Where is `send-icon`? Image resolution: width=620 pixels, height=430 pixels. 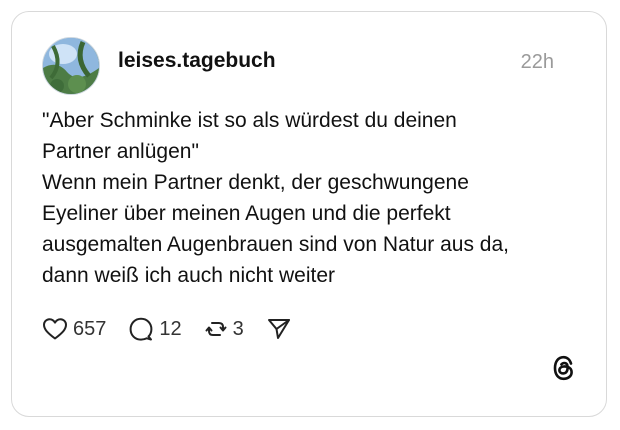
send-icon is located at coordinates (278, 329).